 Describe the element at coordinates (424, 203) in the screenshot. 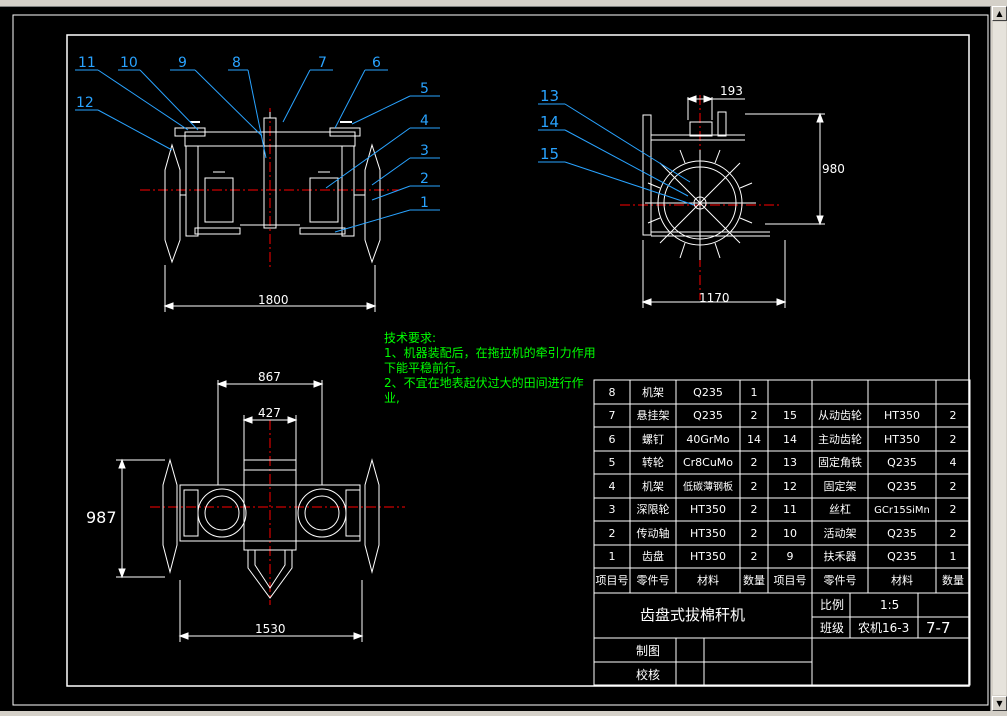

I see `part-number: 1` at that location.